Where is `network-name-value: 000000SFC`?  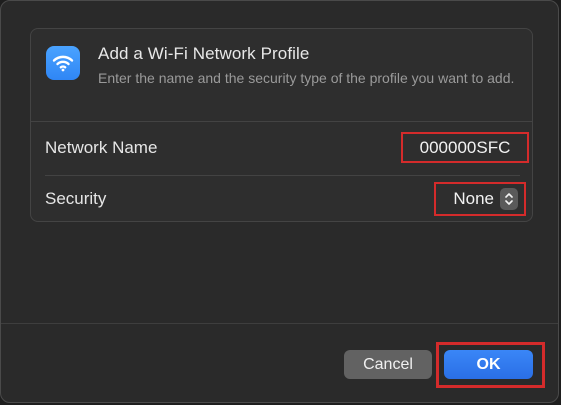 network-name-value: 000000SFC is located at coordinates (465, 147).